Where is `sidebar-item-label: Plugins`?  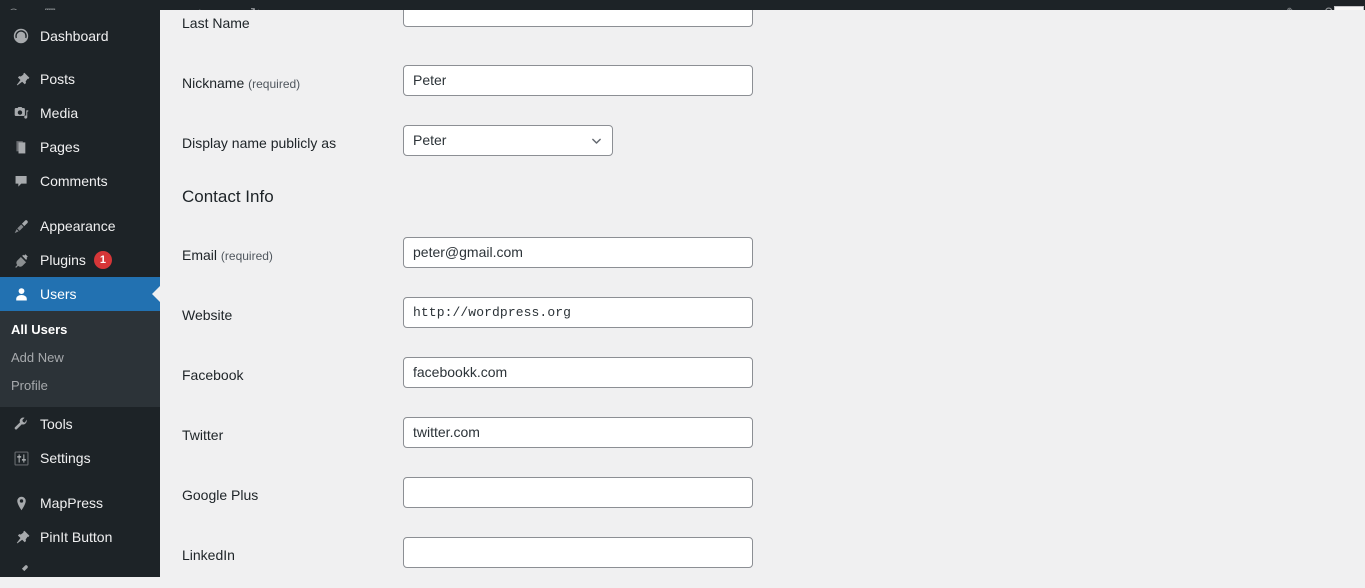 sidebar-item-label: Plugins is located at coordinates (63, 260).